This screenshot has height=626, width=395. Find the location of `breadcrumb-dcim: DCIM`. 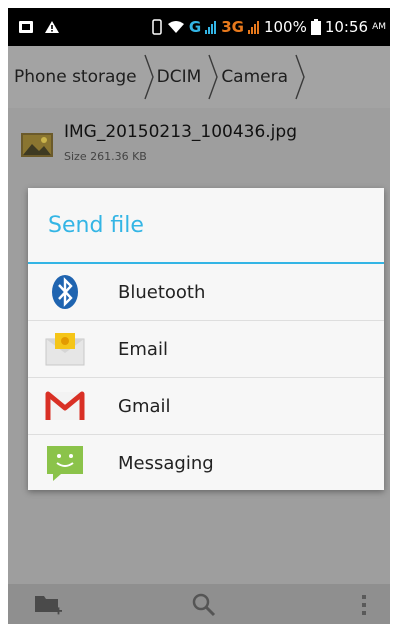

breadcrumb-dcim: DCIM is located at coordinates (185, 77).